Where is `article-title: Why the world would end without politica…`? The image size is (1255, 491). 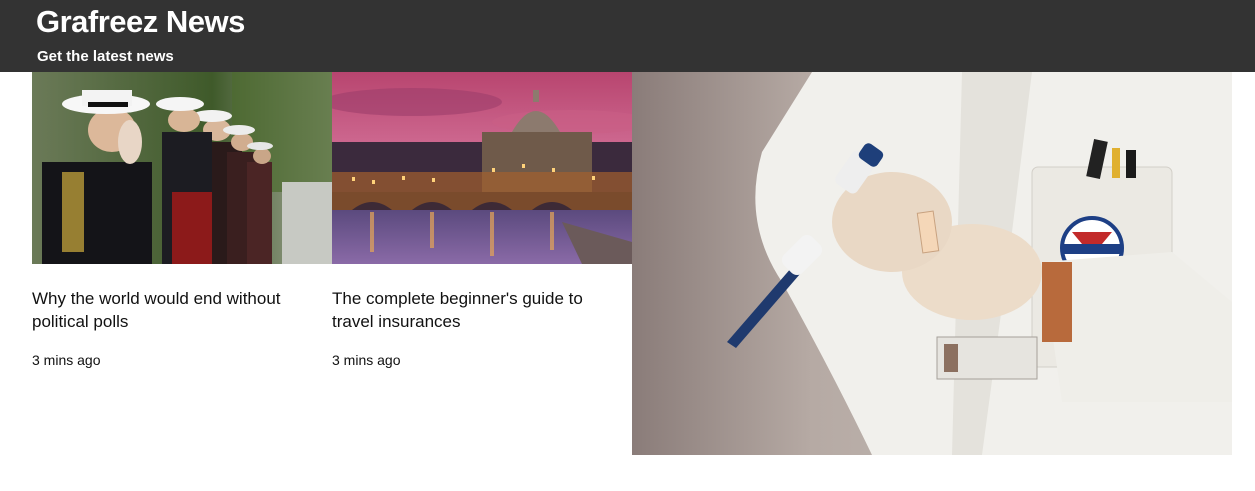 article-title: Why the world would end without politica… is located at coordinates (177, 310).